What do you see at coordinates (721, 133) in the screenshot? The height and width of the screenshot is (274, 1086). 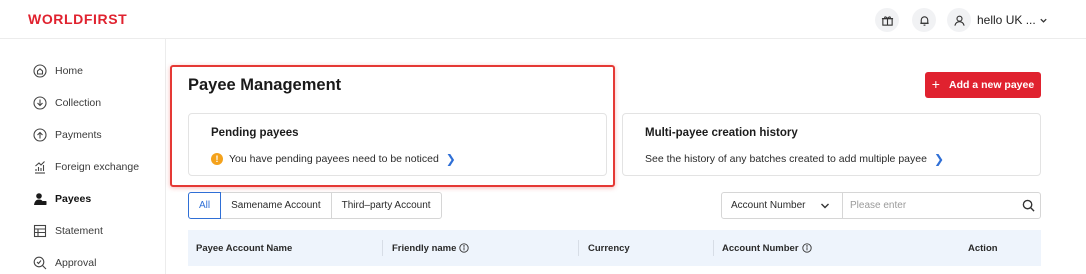 I see `card-title: Multi-payee creation history` at bounding box center [721, 133].